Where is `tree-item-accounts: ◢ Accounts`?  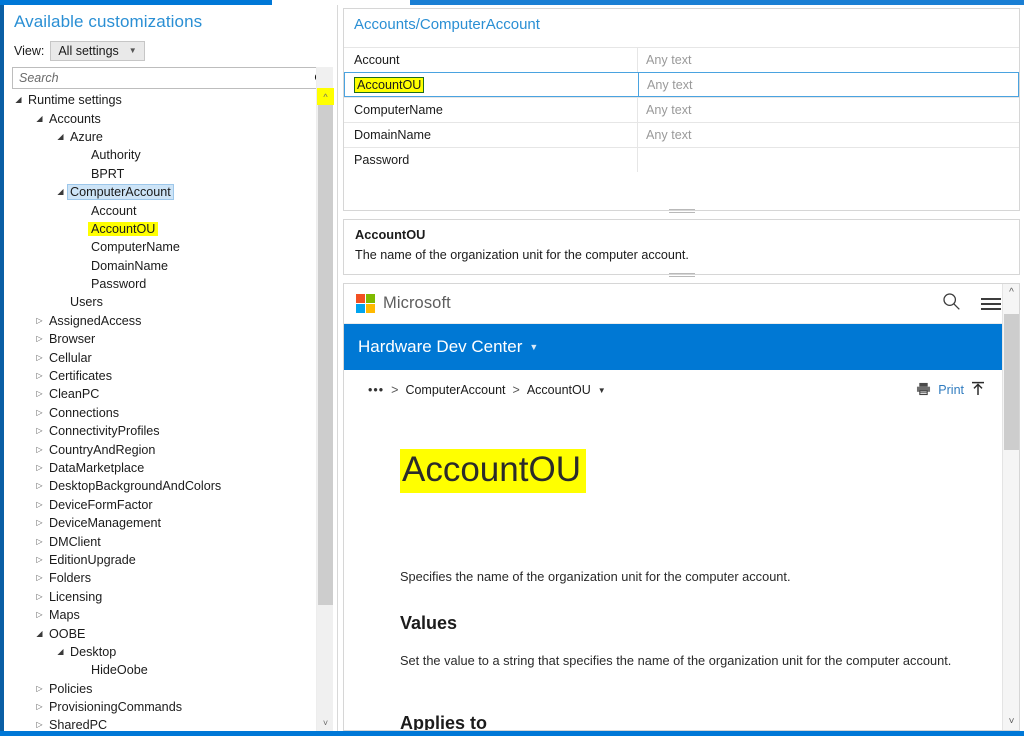 tree-item-accounts: ◢ Accounts is located at coordinates (164, 118).